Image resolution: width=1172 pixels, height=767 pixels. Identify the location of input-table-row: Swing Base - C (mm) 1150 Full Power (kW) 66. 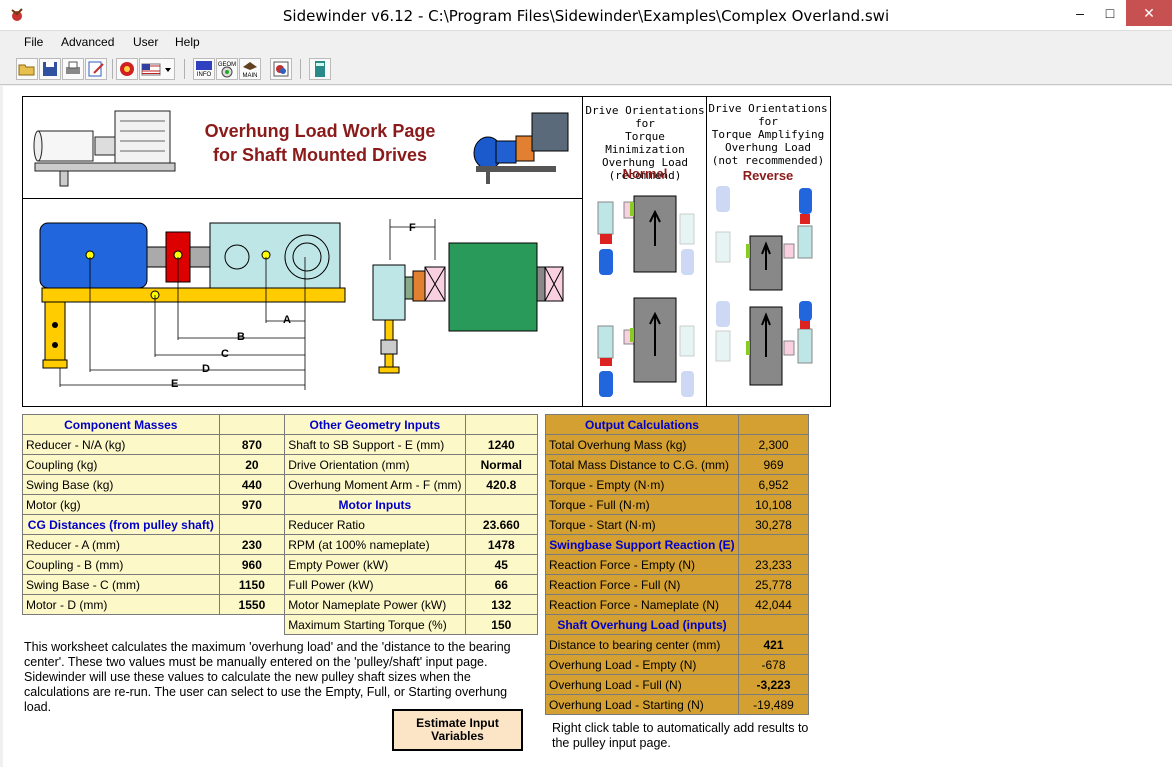
(280, 584).